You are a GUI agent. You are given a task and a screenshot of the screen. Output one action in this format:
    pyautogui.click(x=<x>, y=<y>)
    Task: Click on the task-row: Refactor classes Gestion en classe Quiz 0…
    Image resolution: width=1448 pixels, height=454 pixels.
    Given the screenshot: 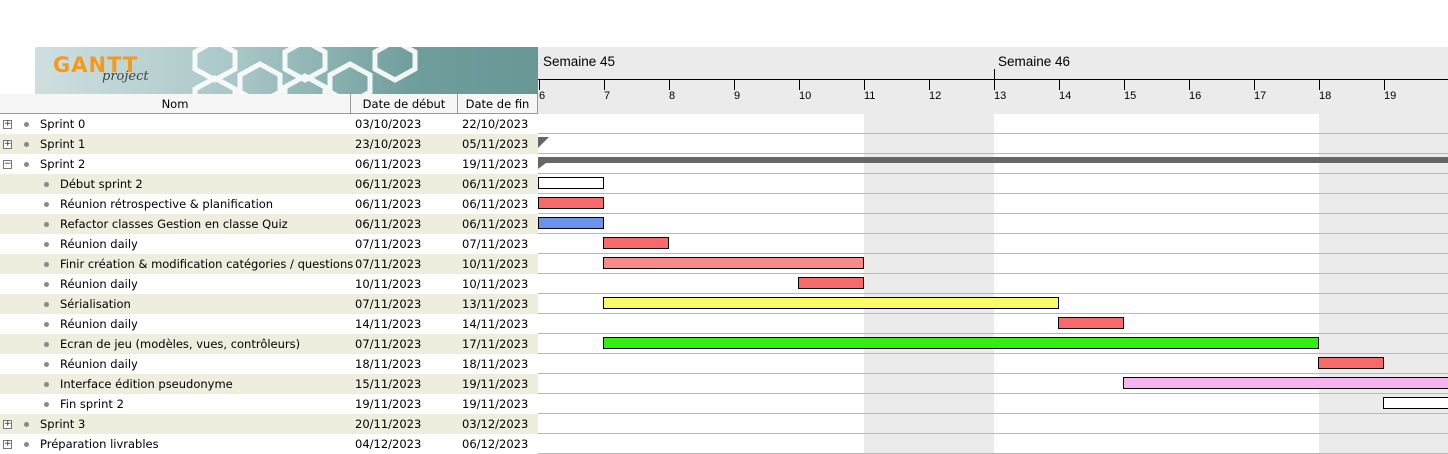 What is the action you would take?
    pyautogui.click(x=269, y=224)
    